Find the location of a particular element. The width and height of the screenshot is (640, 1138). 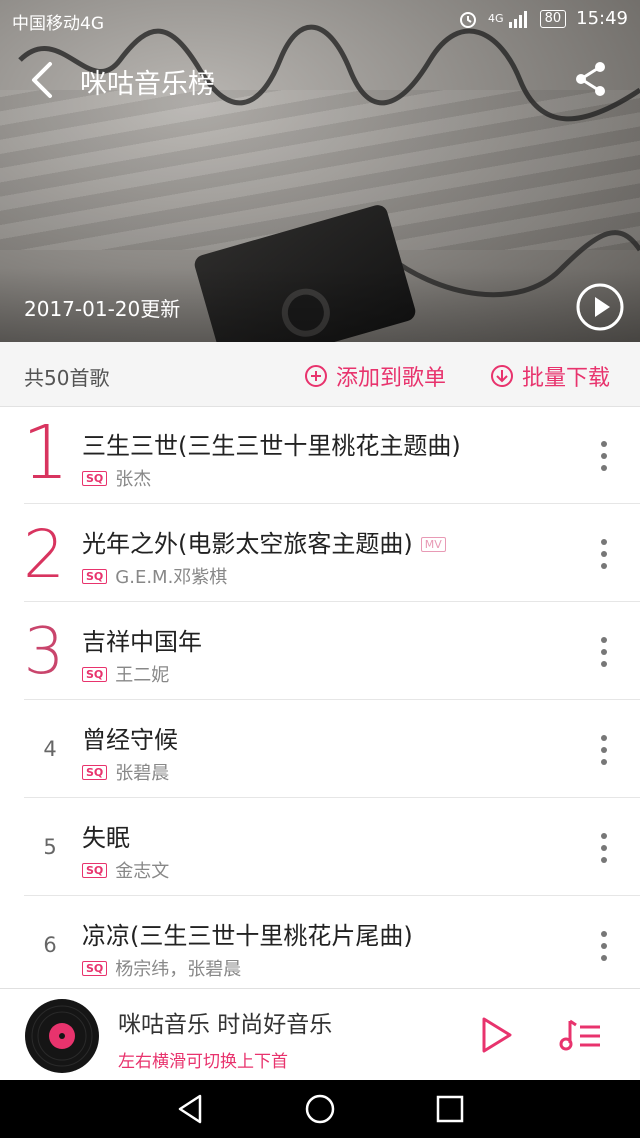

add-to-playlist-label: 添加到歌单 is located at coordinates (391, 378).